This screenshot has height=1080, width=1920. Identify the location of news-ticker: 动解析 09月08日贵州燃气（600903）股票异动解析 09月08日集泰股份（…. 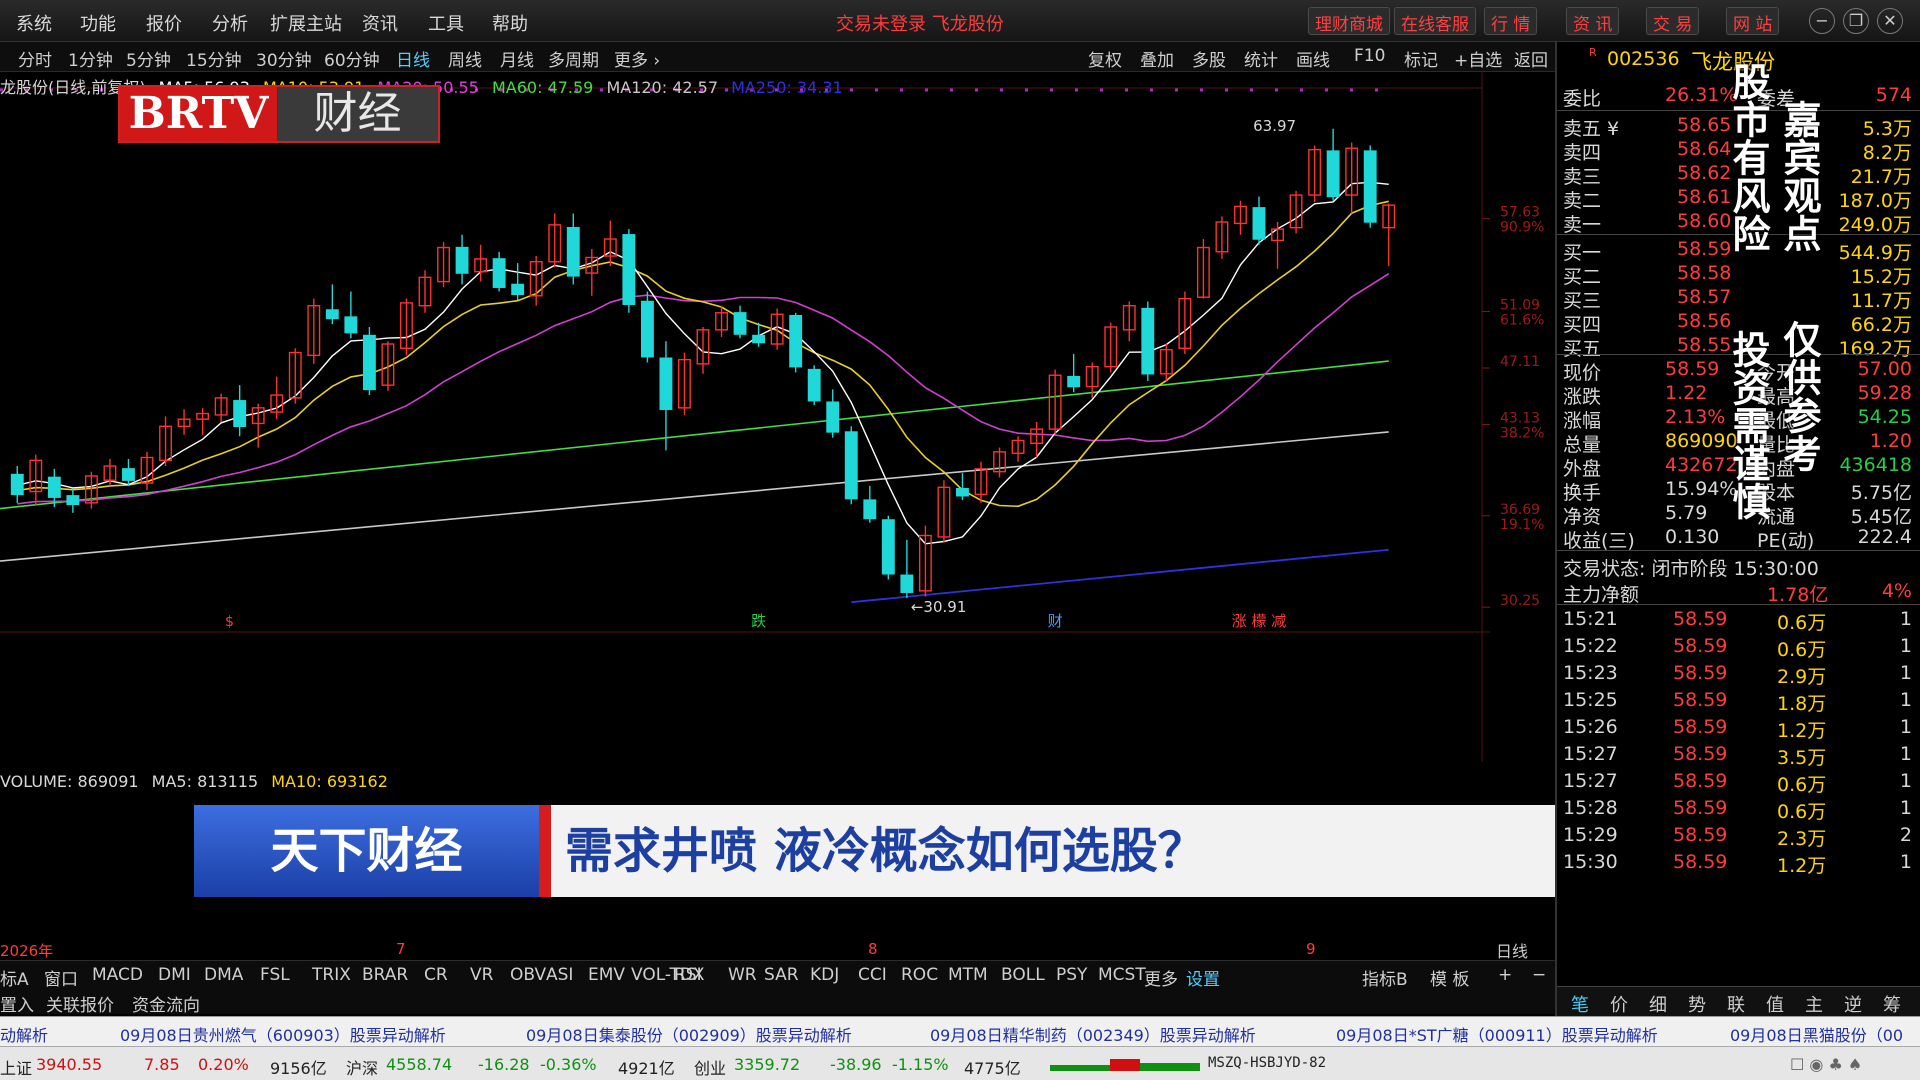
(960, 1031).